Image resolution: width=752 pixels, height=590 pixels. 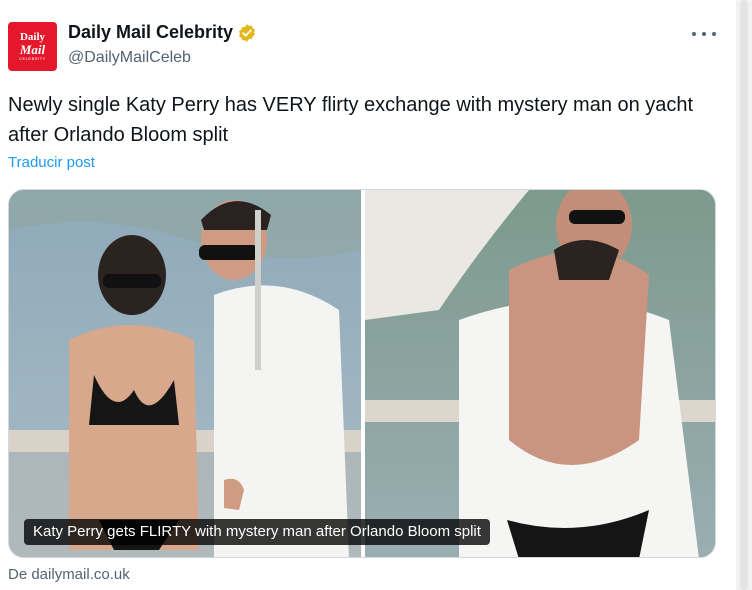 I want to click on verified-badge-icon, so click(x=247, y=33).